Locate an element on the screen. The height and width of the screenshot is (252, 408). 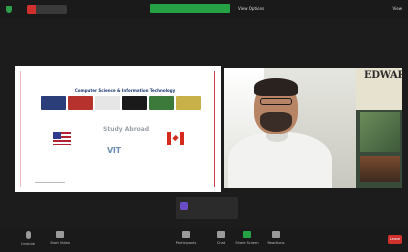
video-button: Start Video is located at coordinates (60, 238).